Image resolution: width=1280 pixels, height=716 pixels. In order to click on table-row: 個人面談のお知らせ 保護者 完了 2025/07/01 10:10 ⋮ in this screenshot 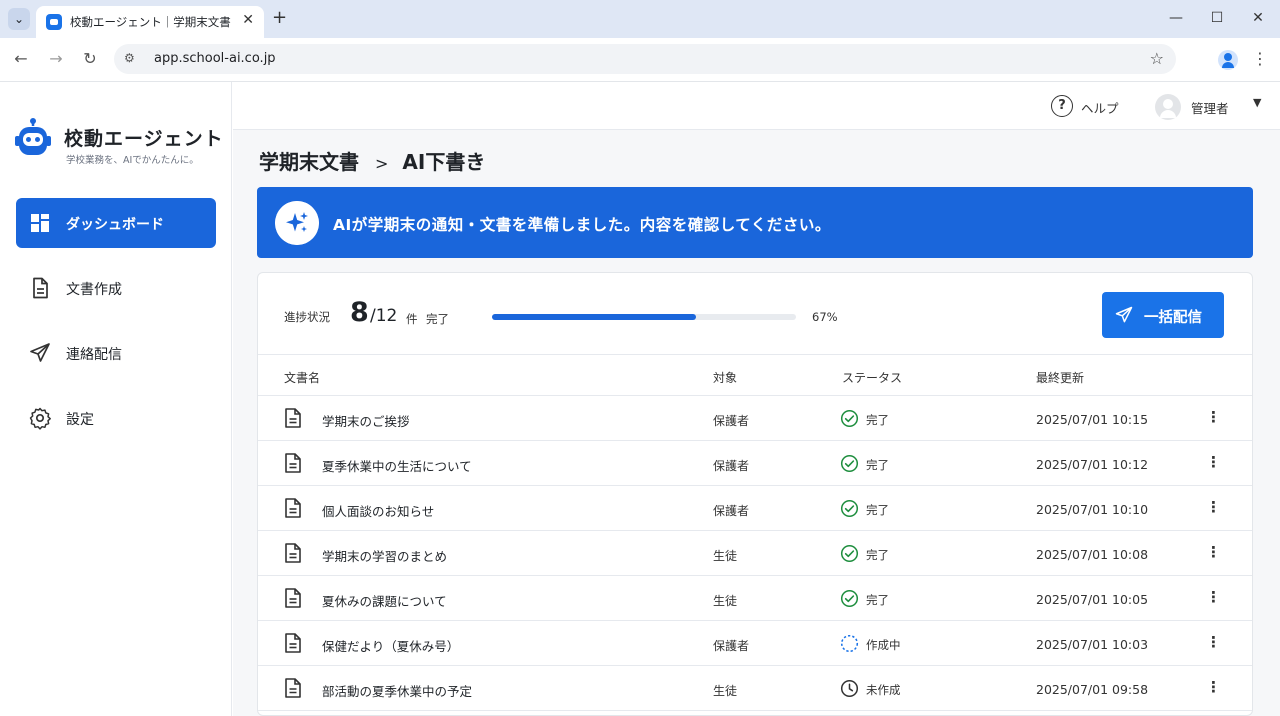, I will do `click(755, 508)`.